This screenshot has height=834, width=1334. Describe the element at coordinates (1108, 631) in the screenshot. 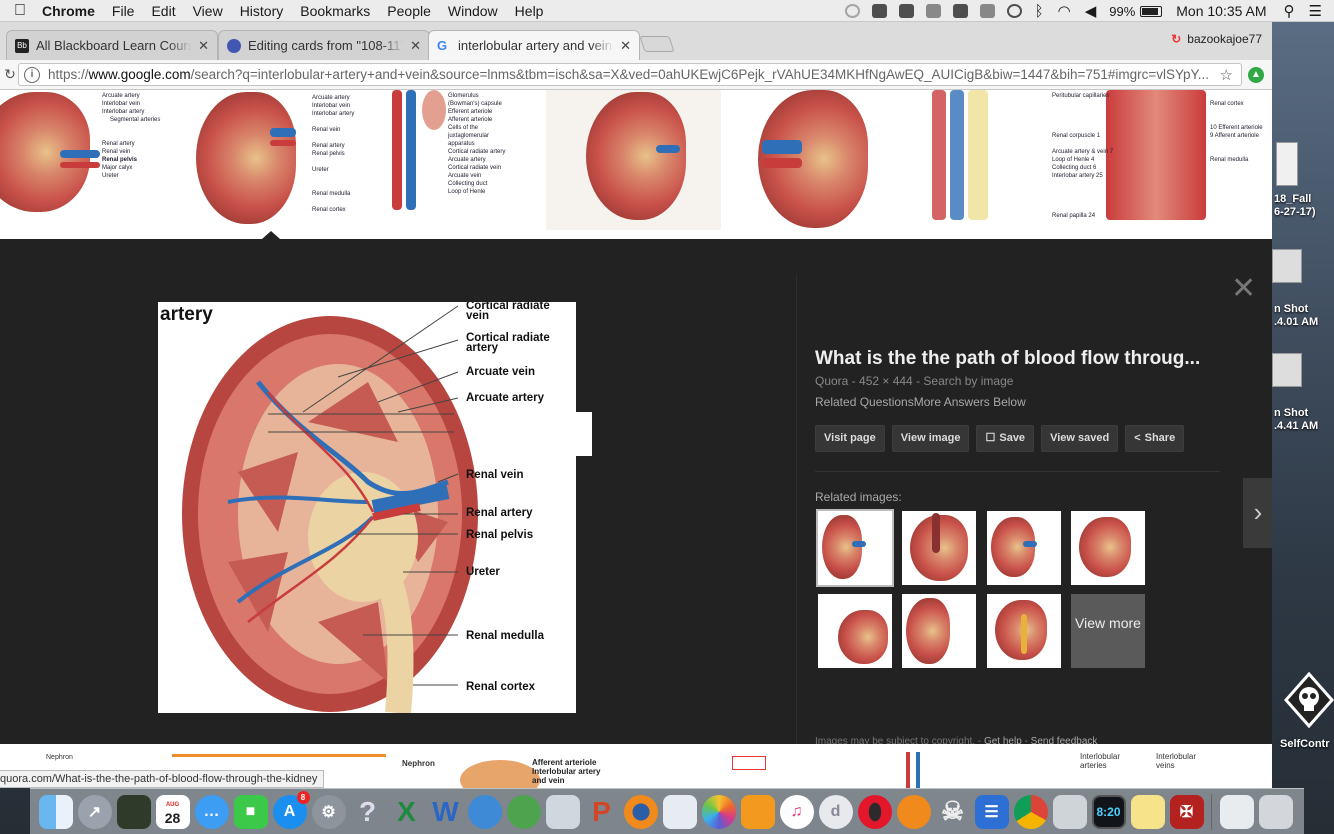

I see `view-more-button: View more` at that location.